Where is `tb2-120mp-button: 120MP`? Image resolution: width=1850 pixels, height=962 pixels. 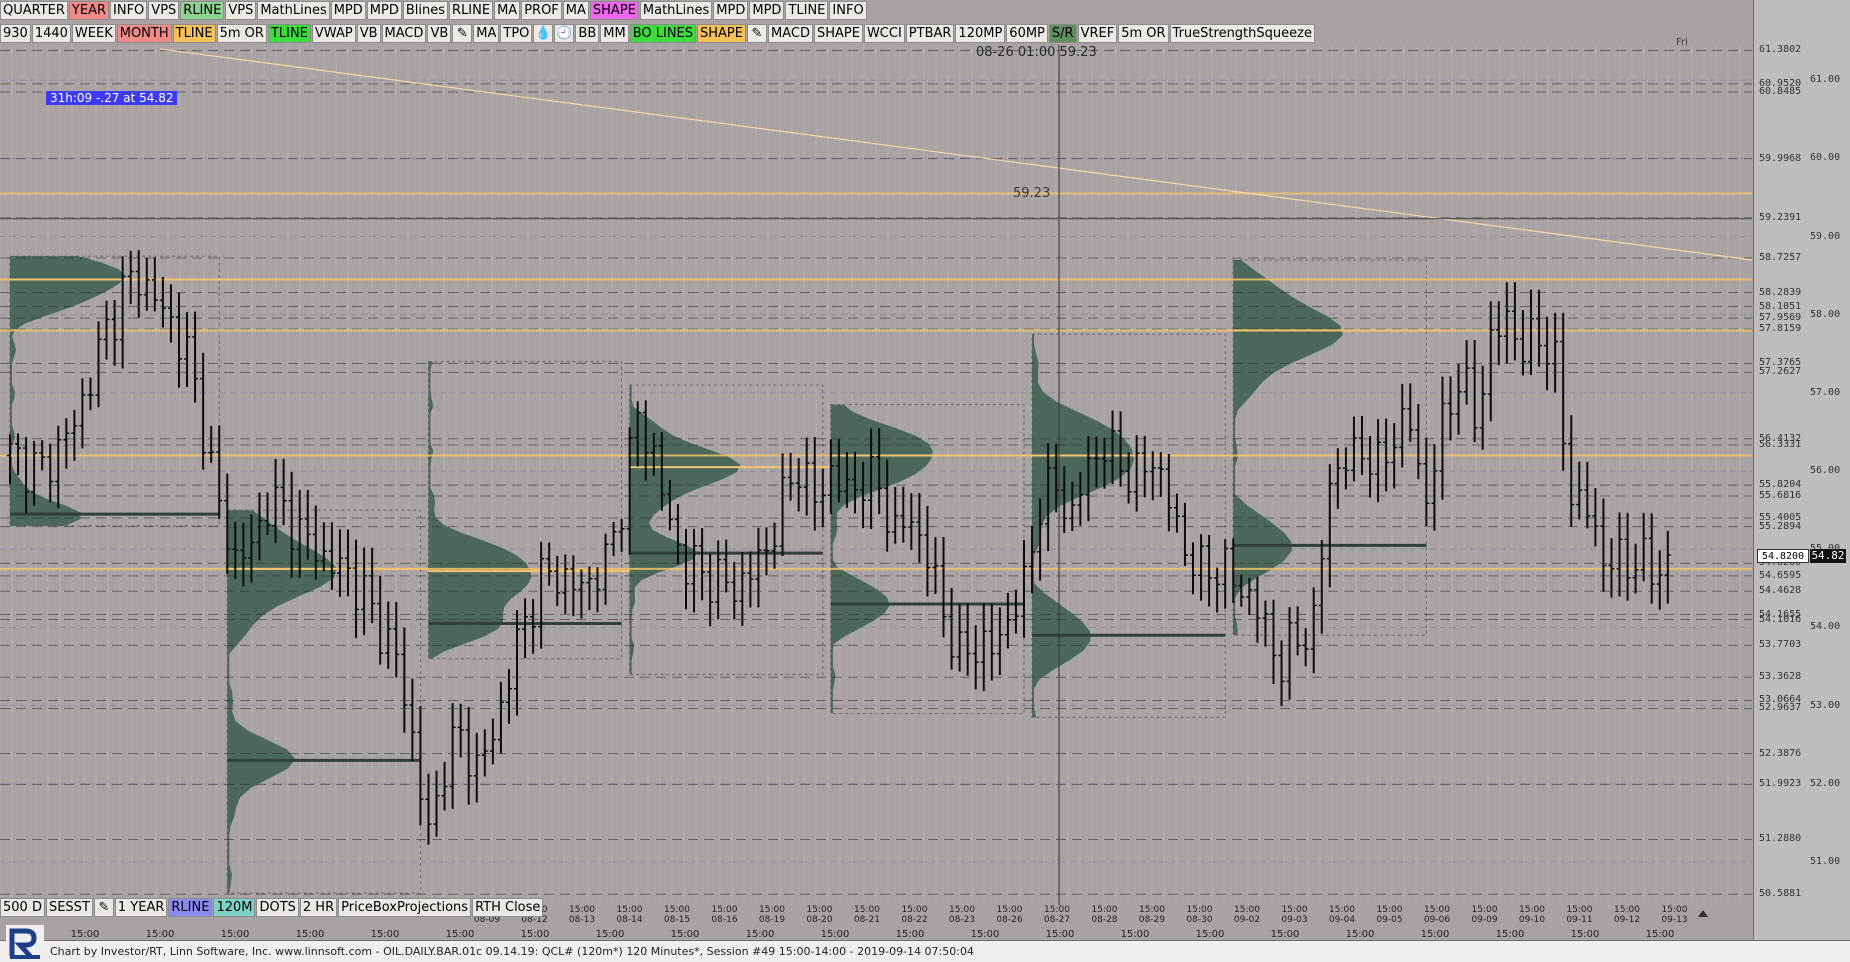
tb2-120mp-button: 120MP is located at coordinates (980, 33).